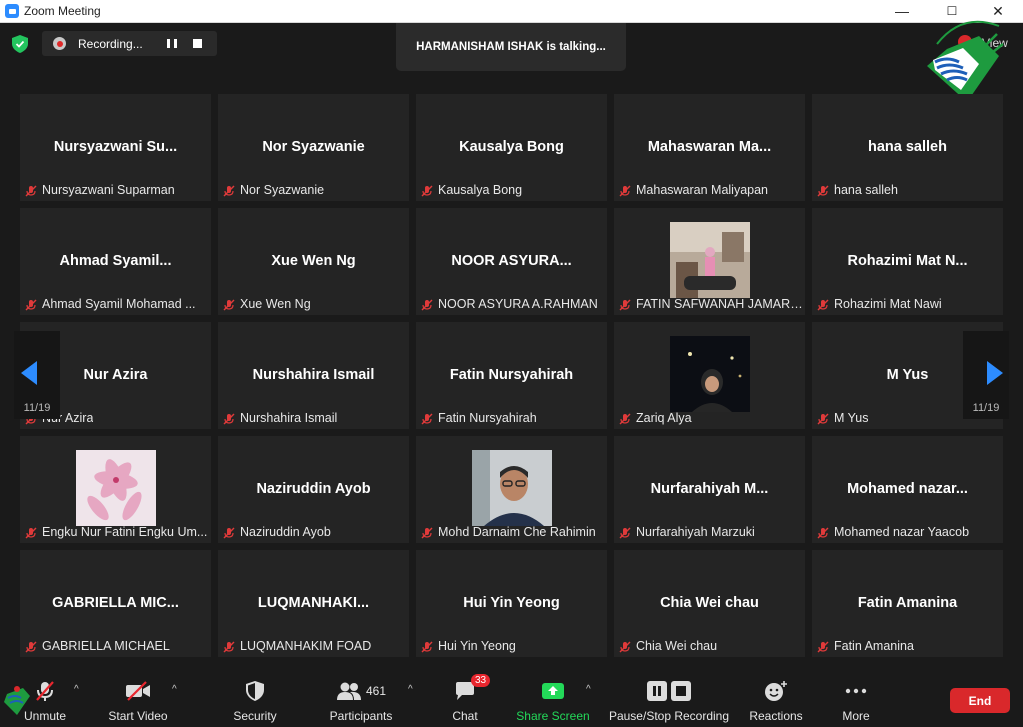  I want to click on left-arrow-icon, so click(29, 373).